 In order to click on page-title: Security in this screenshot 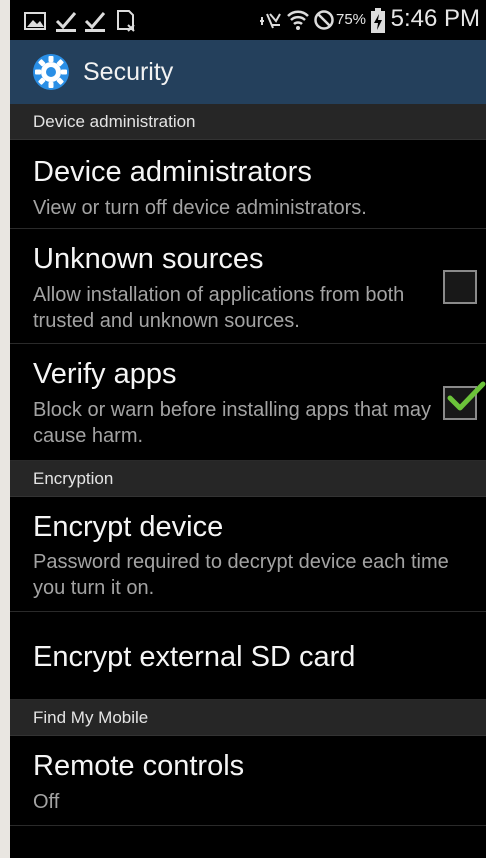, I will do `click(128, 72)`.